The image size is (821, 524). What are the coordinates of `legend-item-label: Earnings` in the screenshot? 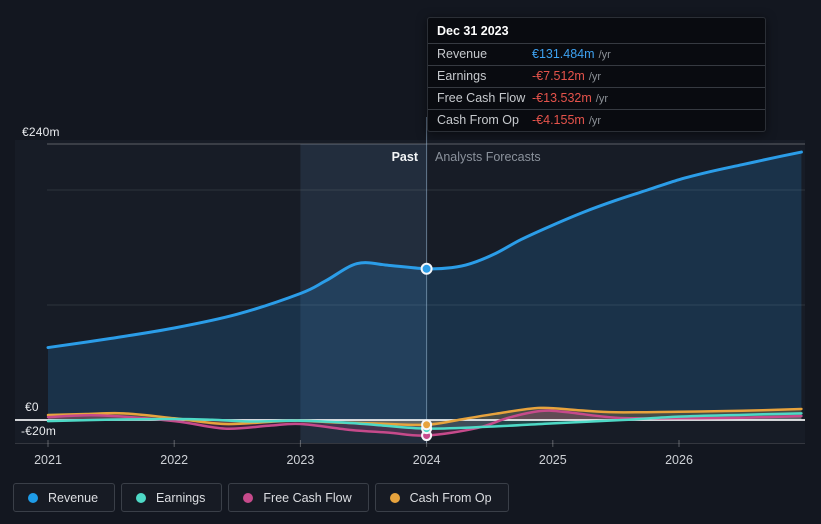 It's located at (181, 497).